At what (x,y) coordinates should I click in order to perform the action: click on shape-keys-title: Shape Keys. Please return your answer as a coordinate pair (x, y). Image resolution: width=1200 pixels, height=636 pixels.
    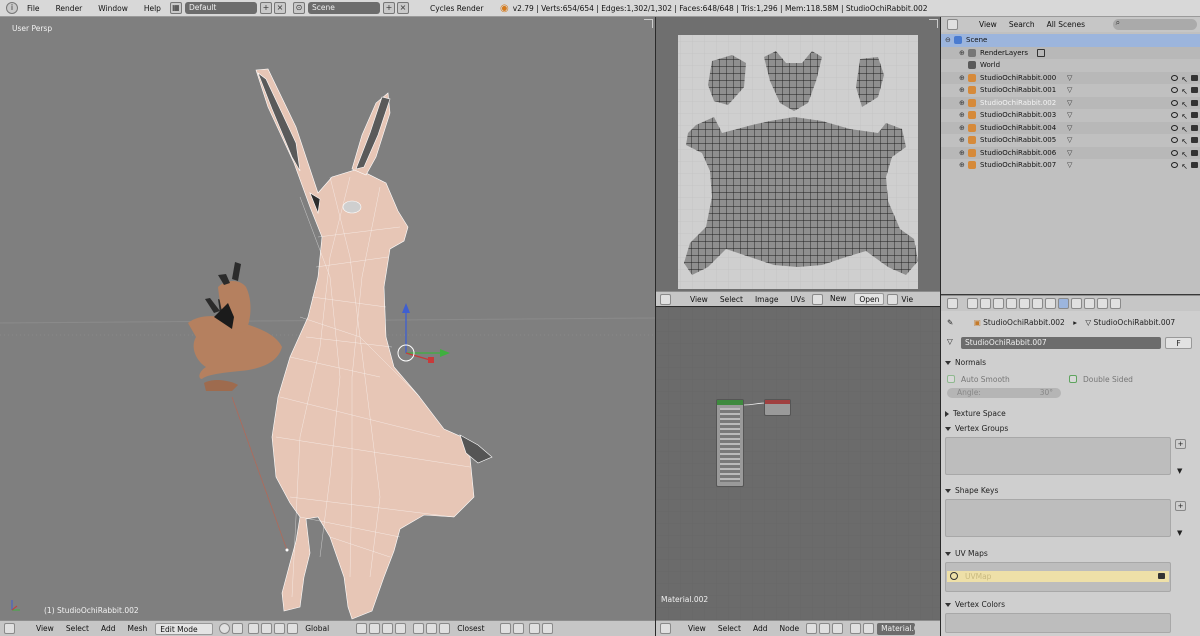
    Looking at the image, I should click on (1070, 491).